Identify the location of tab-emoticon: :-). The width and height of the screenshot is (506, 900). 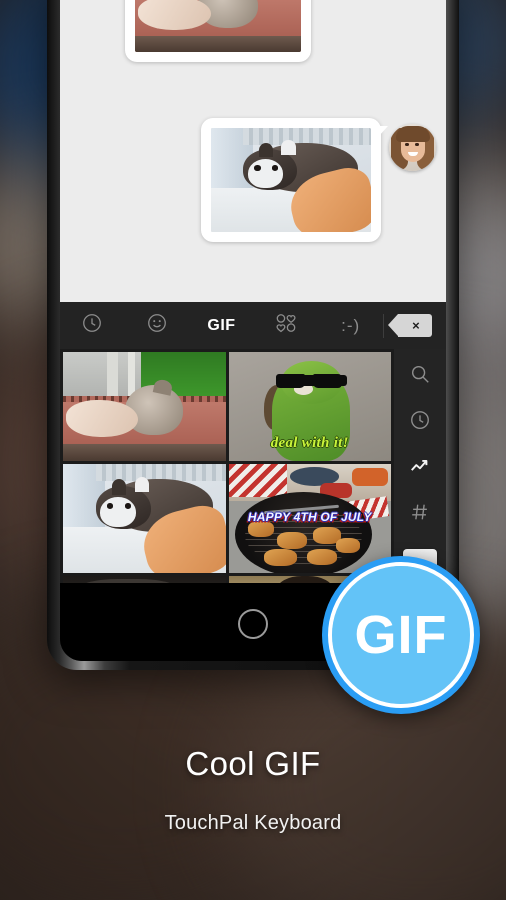
(350, 325).